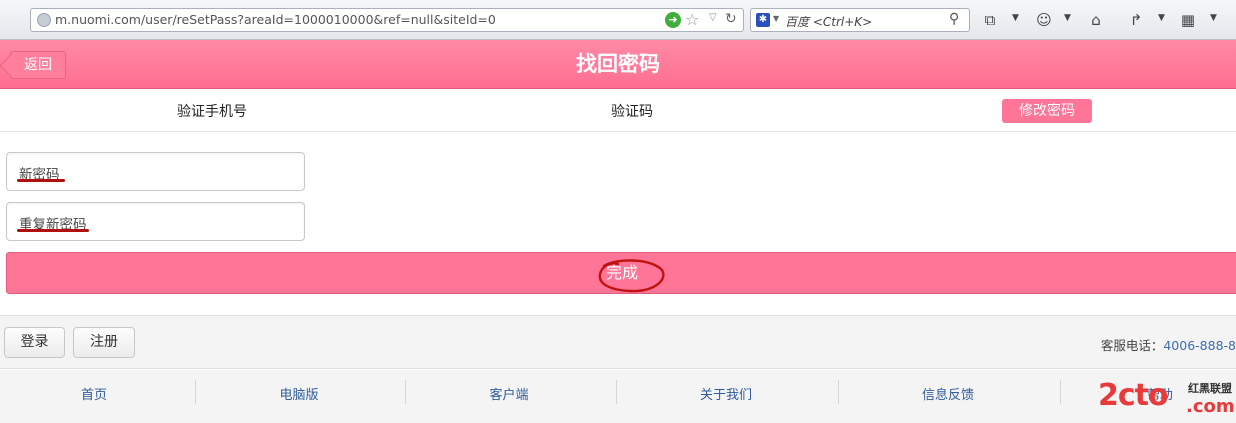 The width and height of the screenshot is (1236, 423). I want to click on back-button: 返回, so click(38, 65).